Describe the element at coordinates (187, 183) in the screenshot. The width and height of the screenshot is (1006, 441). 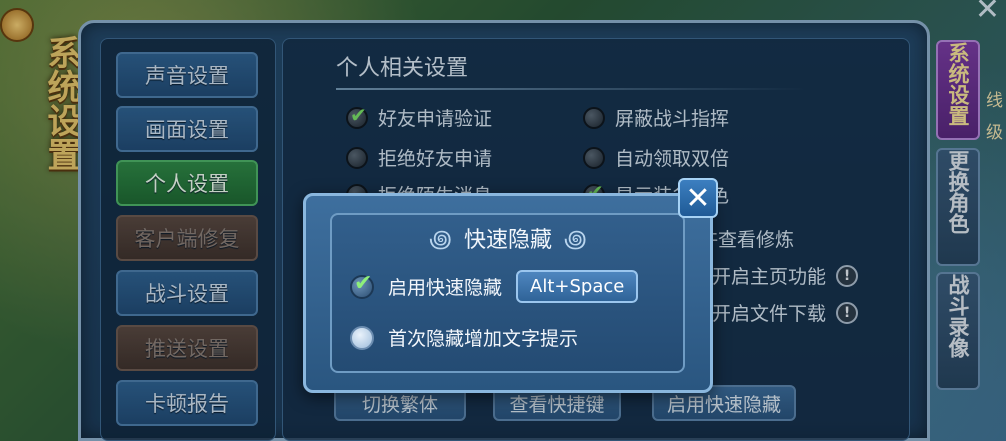
I see `nav-personal-settings: 个人设置` at that location.